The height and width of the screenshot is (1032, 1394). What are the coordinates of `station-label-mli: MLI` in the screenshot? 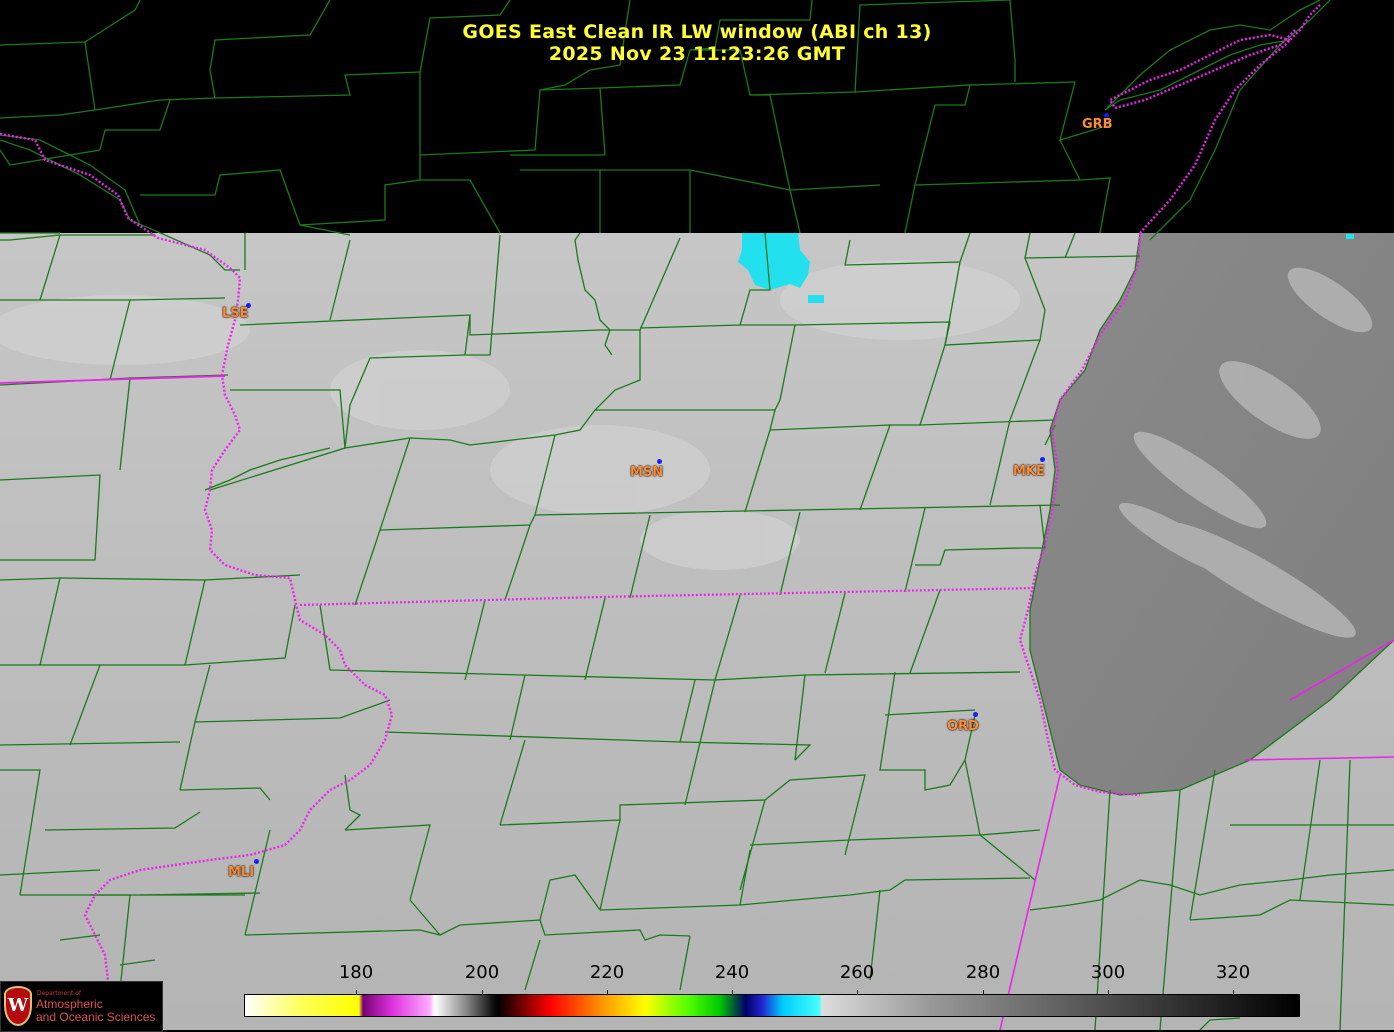 It's located at (241, 872).